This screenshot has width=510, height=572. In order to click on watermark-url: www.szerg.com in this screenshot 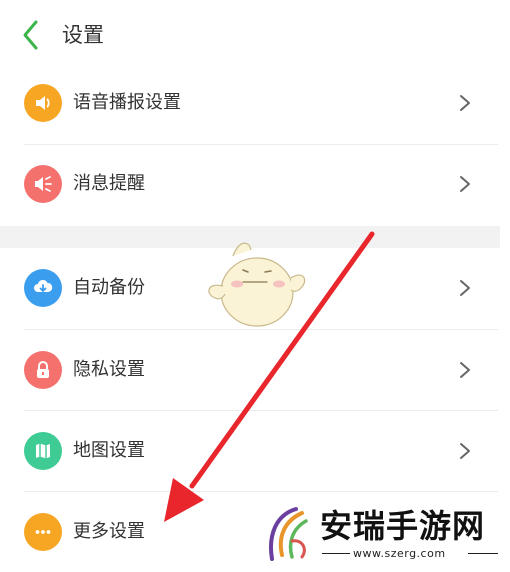, I will do `click(399, 553)`.